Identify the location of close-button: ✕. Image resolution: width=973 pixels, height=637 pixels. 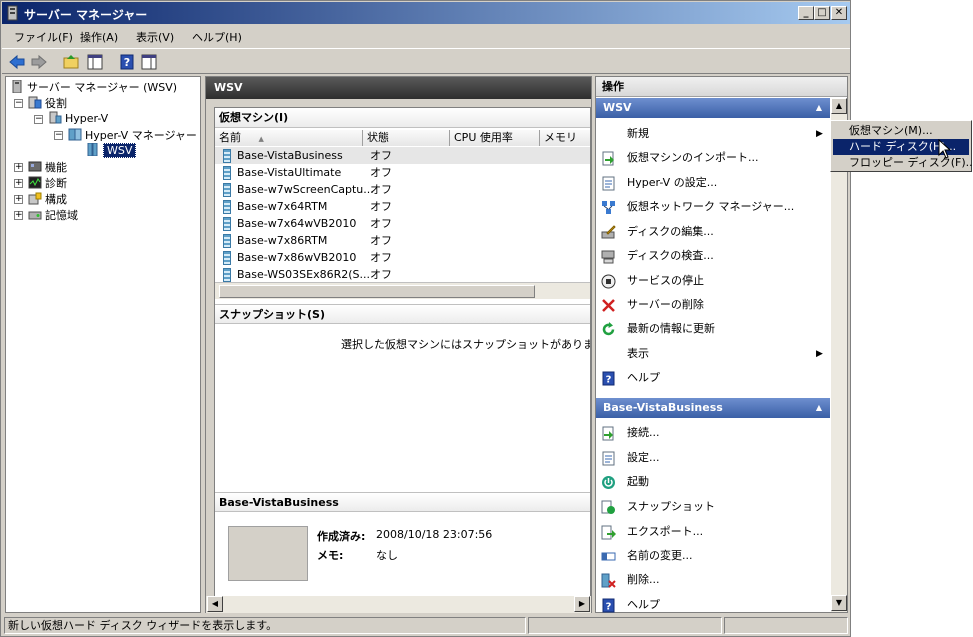
(839, 13).